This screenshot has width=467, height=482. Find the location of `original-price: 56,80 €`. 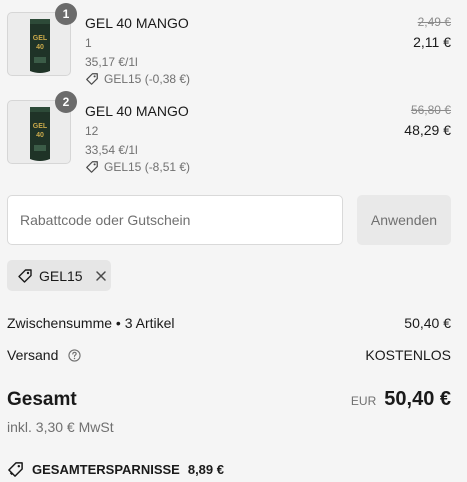

original-price: 56,80 € is located at coordinates (430, 110).